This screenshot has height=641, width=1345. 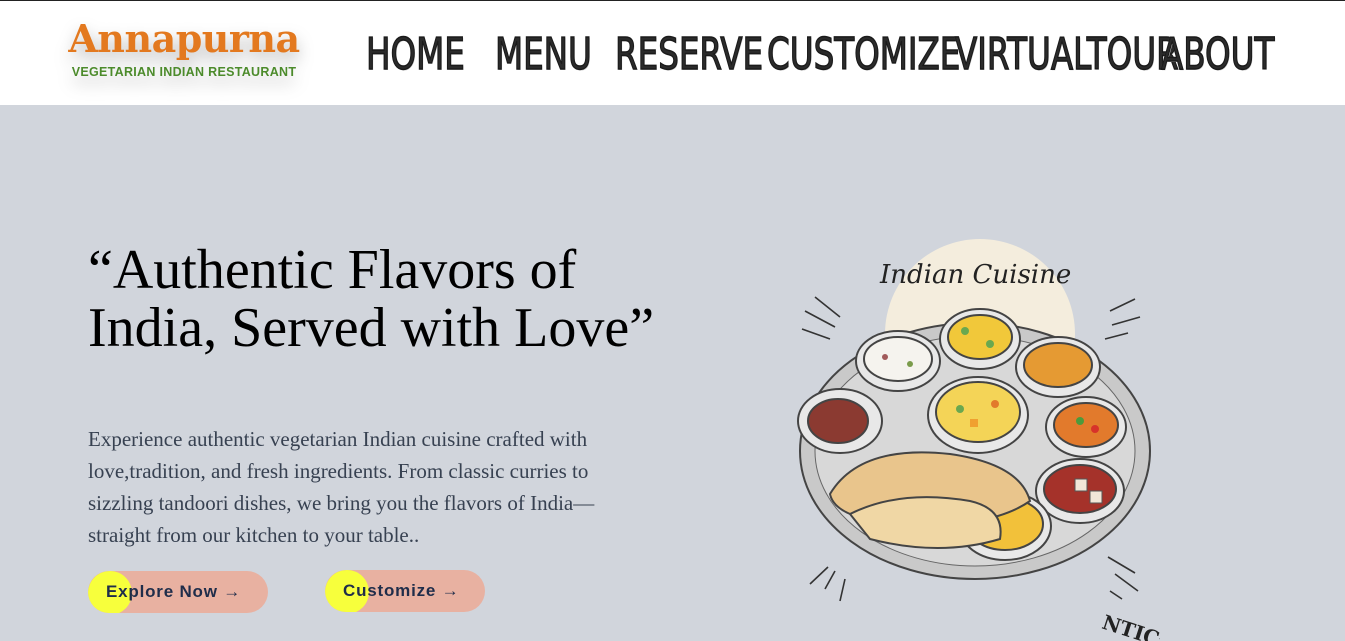 I want to click on nav-reserve: RESERVE, so click(x=688, y=57).